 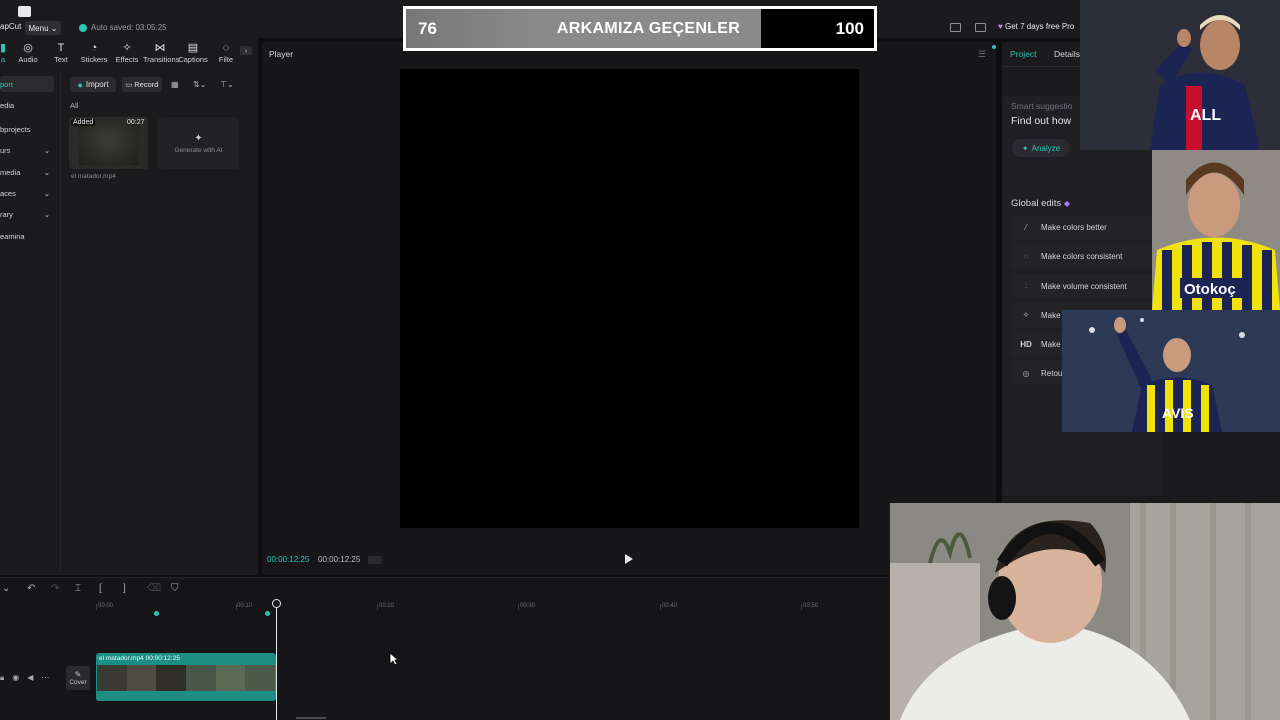 What do you see at coordinates (27, 214) in the screenshot?
I see `sidebar-item: rary ⌄` at bounding box center [27, 214].